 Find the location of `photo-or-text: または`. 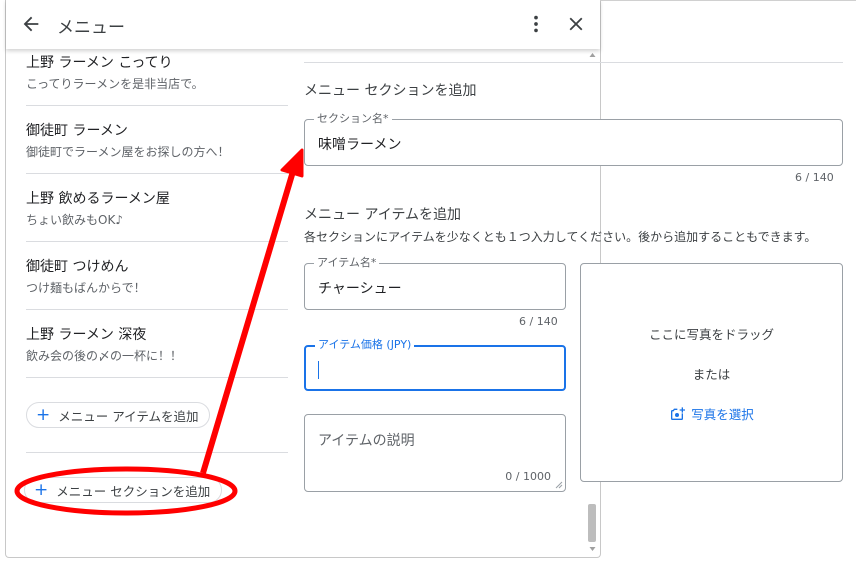

photo-or-text: または is located at coordinates (711, 374).